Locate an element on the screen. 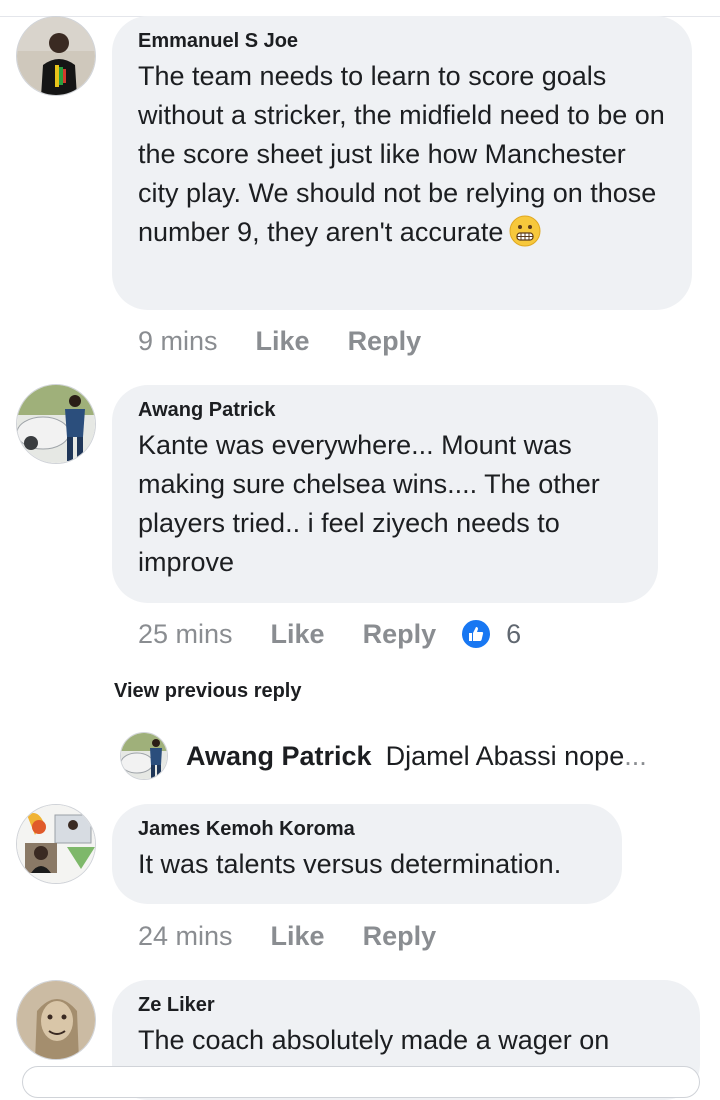 This screenshot has height=1100, width=720. comment-actions: 25 mins Like Reply 6 is located at coordinates (329, 634).